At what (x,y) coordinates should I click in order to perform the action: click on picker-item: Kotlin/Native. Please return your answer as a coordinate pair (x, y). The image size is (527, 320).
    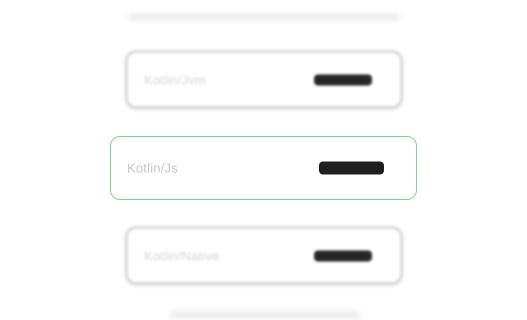
    Looking at the image, I should click on (264, 255).